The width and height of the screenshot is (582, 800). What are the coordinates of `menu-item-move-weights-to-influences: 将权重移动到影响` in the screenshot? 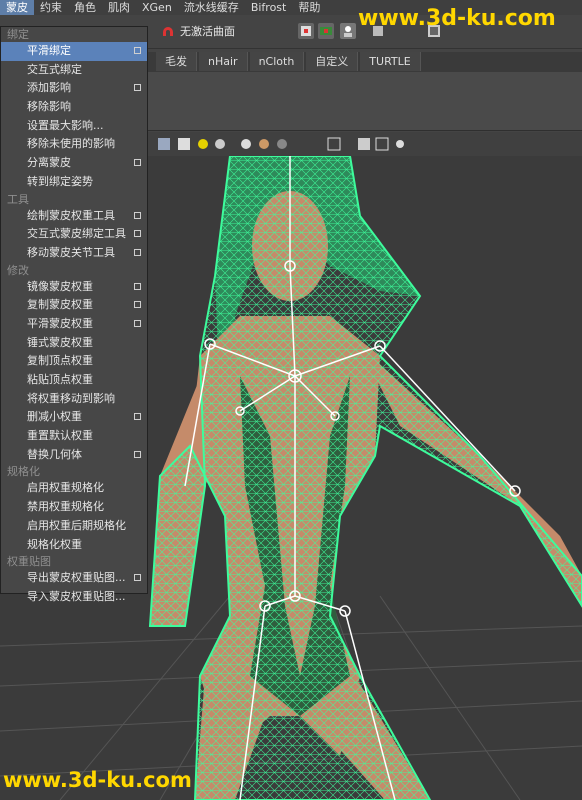 It's located at (74, 399).